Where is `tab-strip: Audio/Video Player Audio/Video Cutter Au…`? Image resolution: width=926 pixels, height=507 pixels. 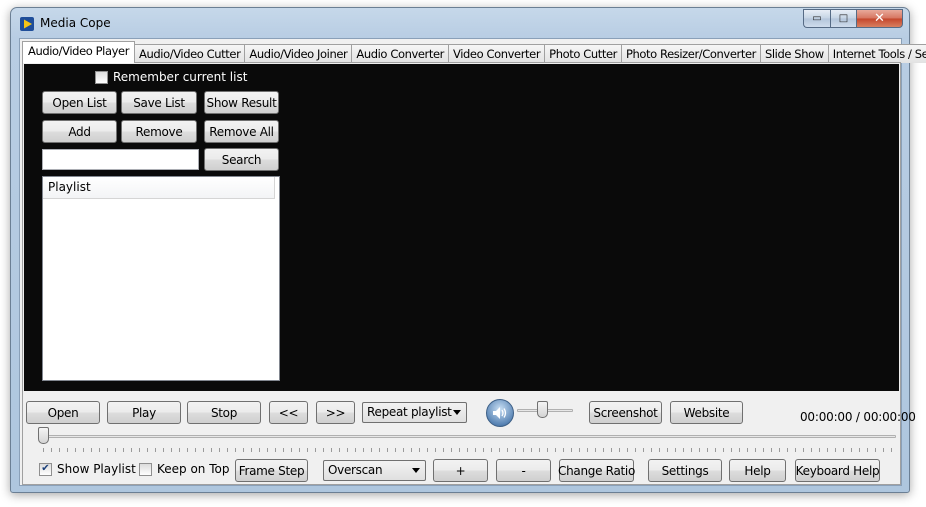
tab-strip: Audio/Video Player Audio/Video Cutter Au… is located at coordinates (474, 52).